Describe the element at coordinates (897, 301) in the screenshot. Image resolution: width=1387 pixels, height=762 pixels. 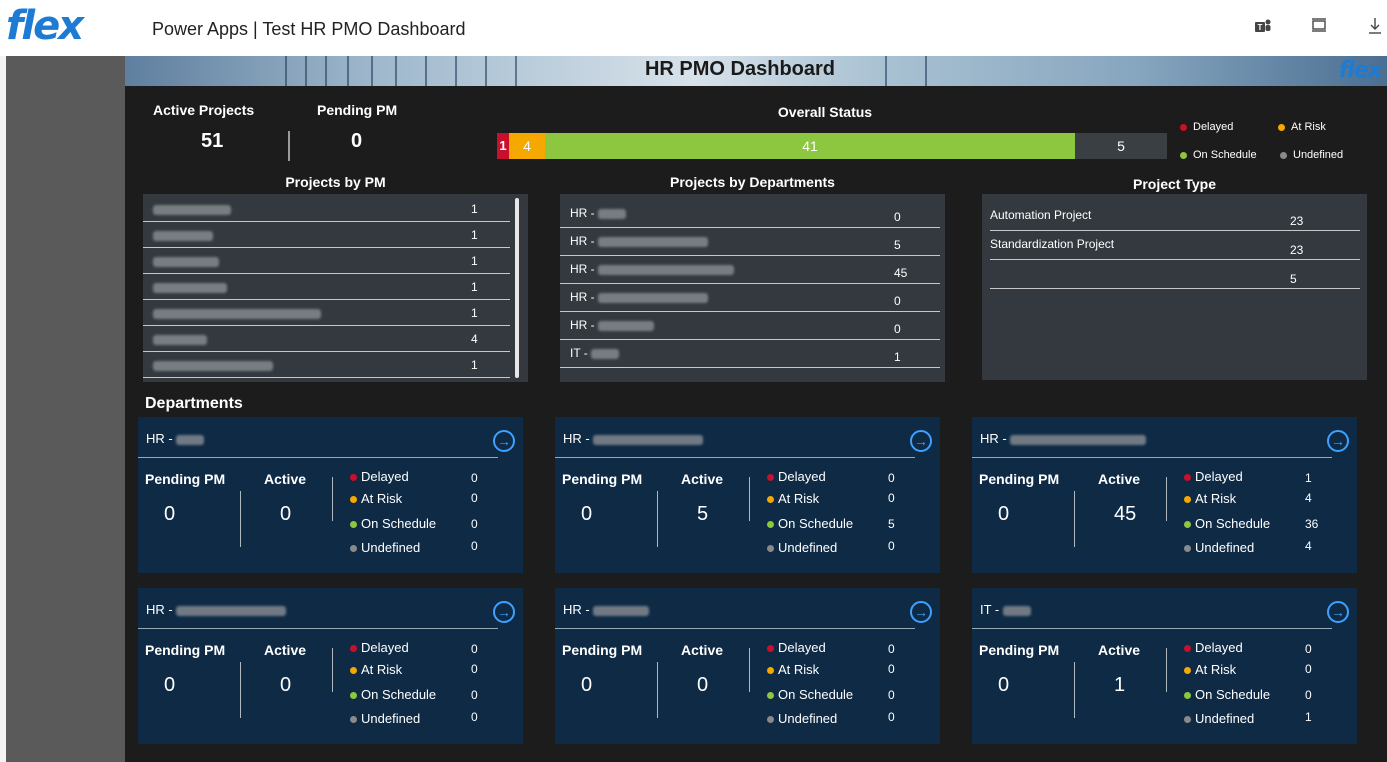
I see `department-count: 0` at that location.